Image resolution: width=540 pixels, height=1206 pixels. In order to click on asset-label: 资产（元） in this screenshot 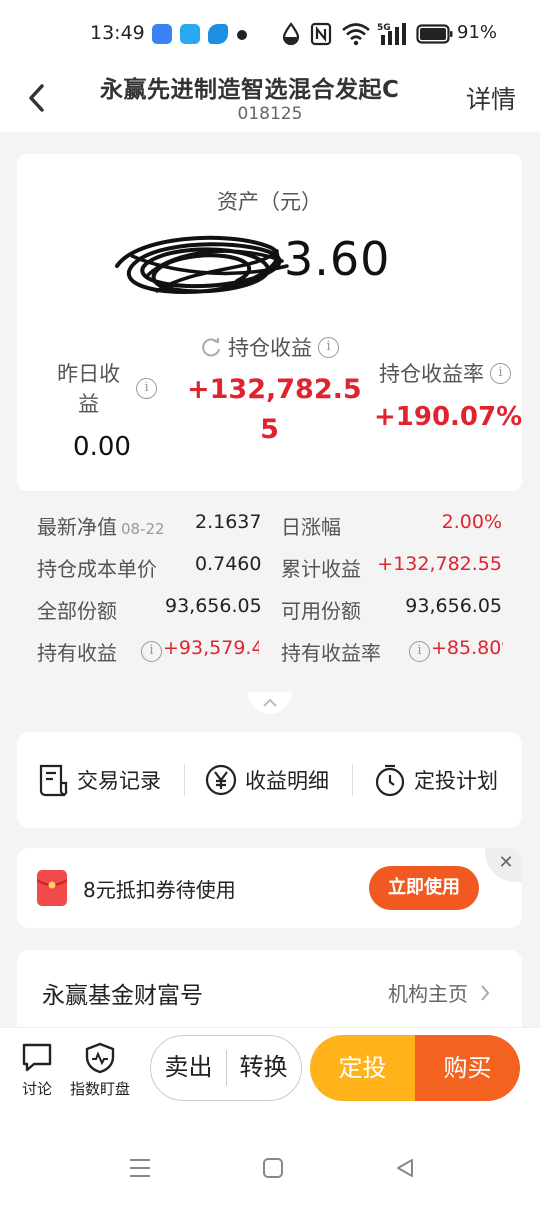, I will do `click(269, 202)`.